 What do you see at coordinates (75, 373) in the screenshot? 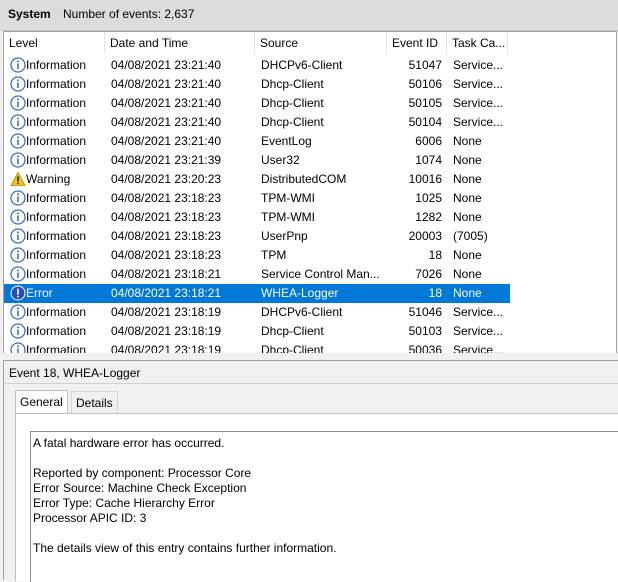
I see `detail-title: Event 18, WHEA-Logger` at bounding box center [75, 373].